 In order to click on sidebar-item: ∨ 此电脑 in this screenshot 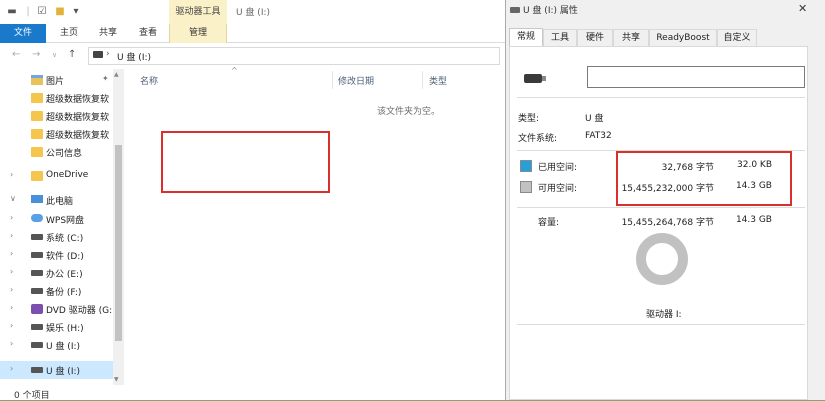, I will do `click(57, 200)`.